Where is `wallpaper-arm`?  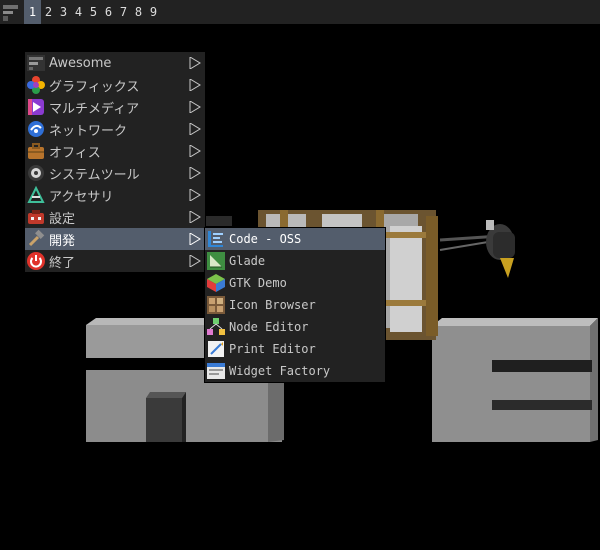 wallpaper-arm is located at coordinates (218, 221).